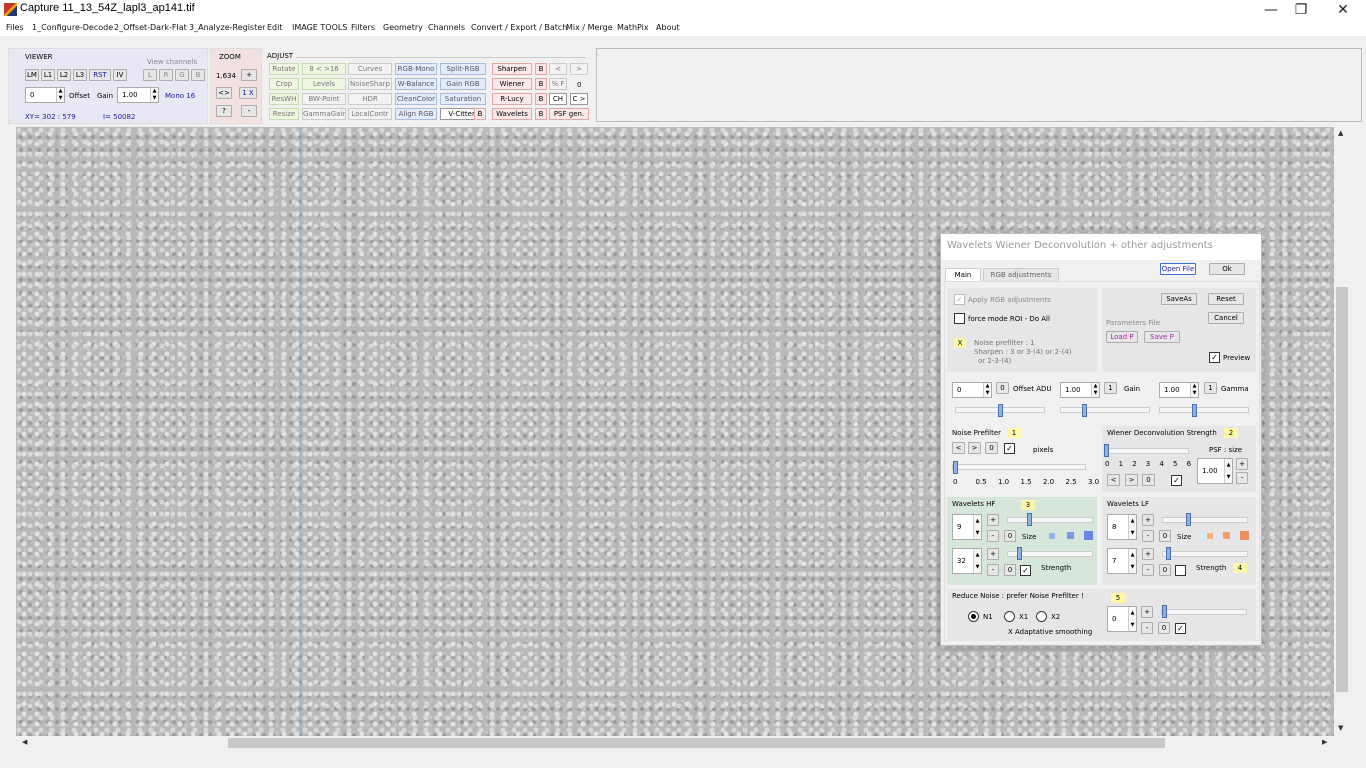  Describe the element at coordinates (24, 742) in the screenshot. I see `scroll-left-icon: ◀` at that location.